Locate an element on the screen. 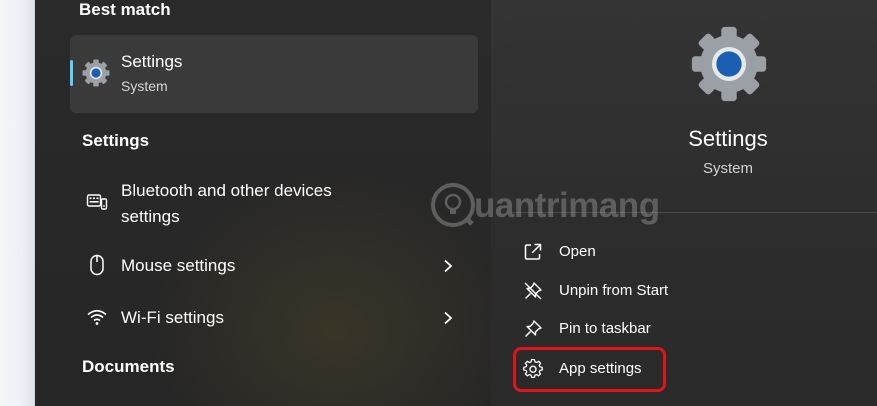 This screenshot has height=406, width=877. open-action: Open is located at coordinates (661, 252).